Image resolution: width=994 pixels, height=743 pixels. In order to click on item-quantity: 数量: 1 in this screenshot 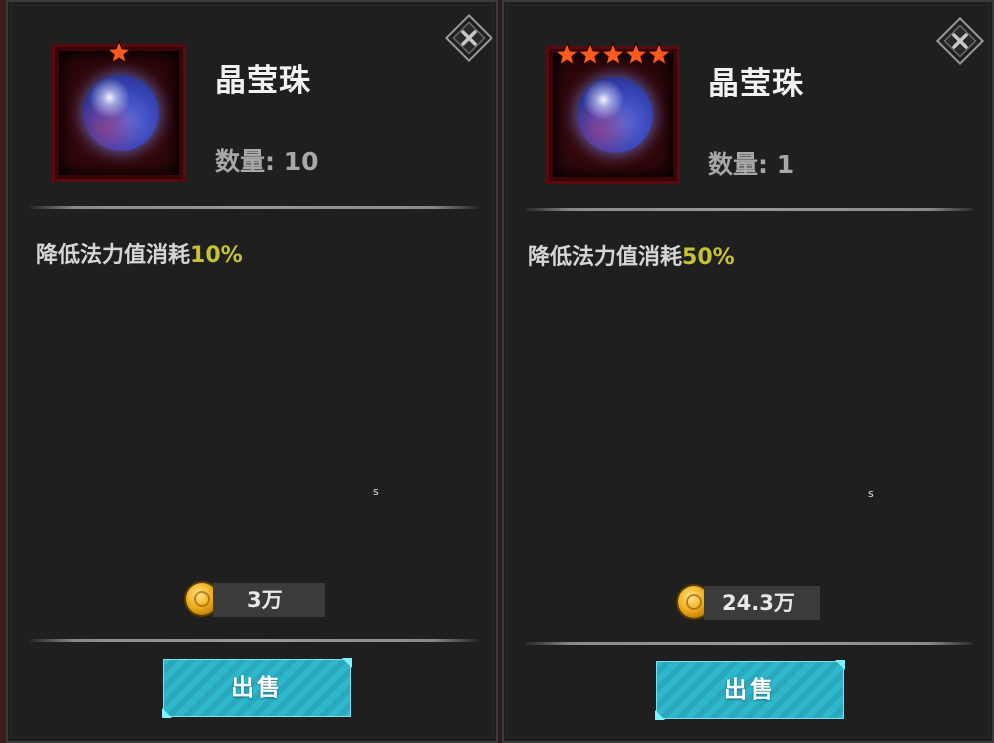, I will do `click(751, 164)`.